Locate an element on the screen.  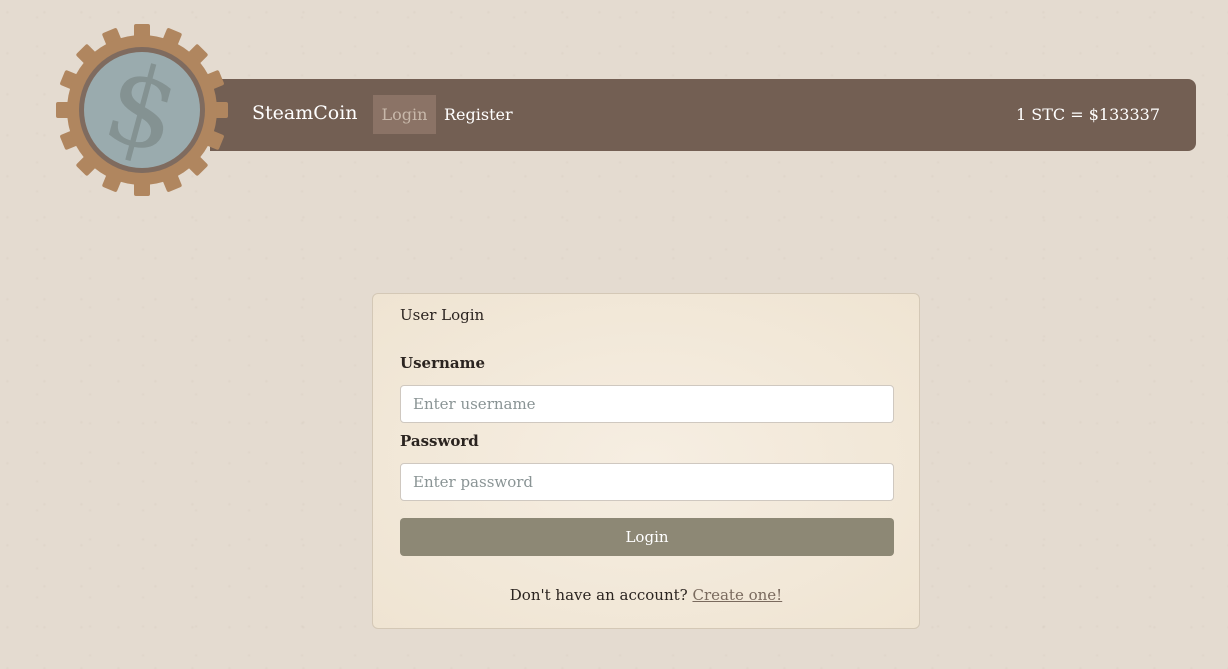
password-input is located at coordinates (647, 482).